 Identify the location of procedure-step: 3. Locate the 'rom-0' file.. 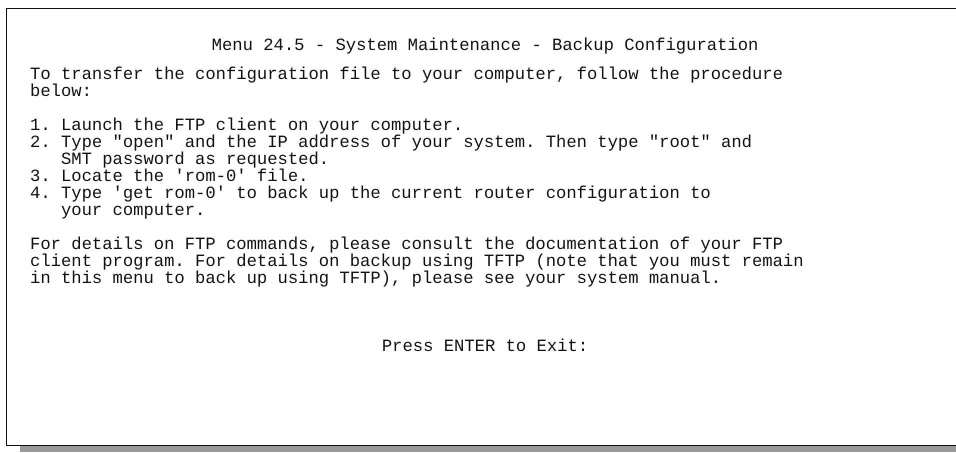
(493, 177).